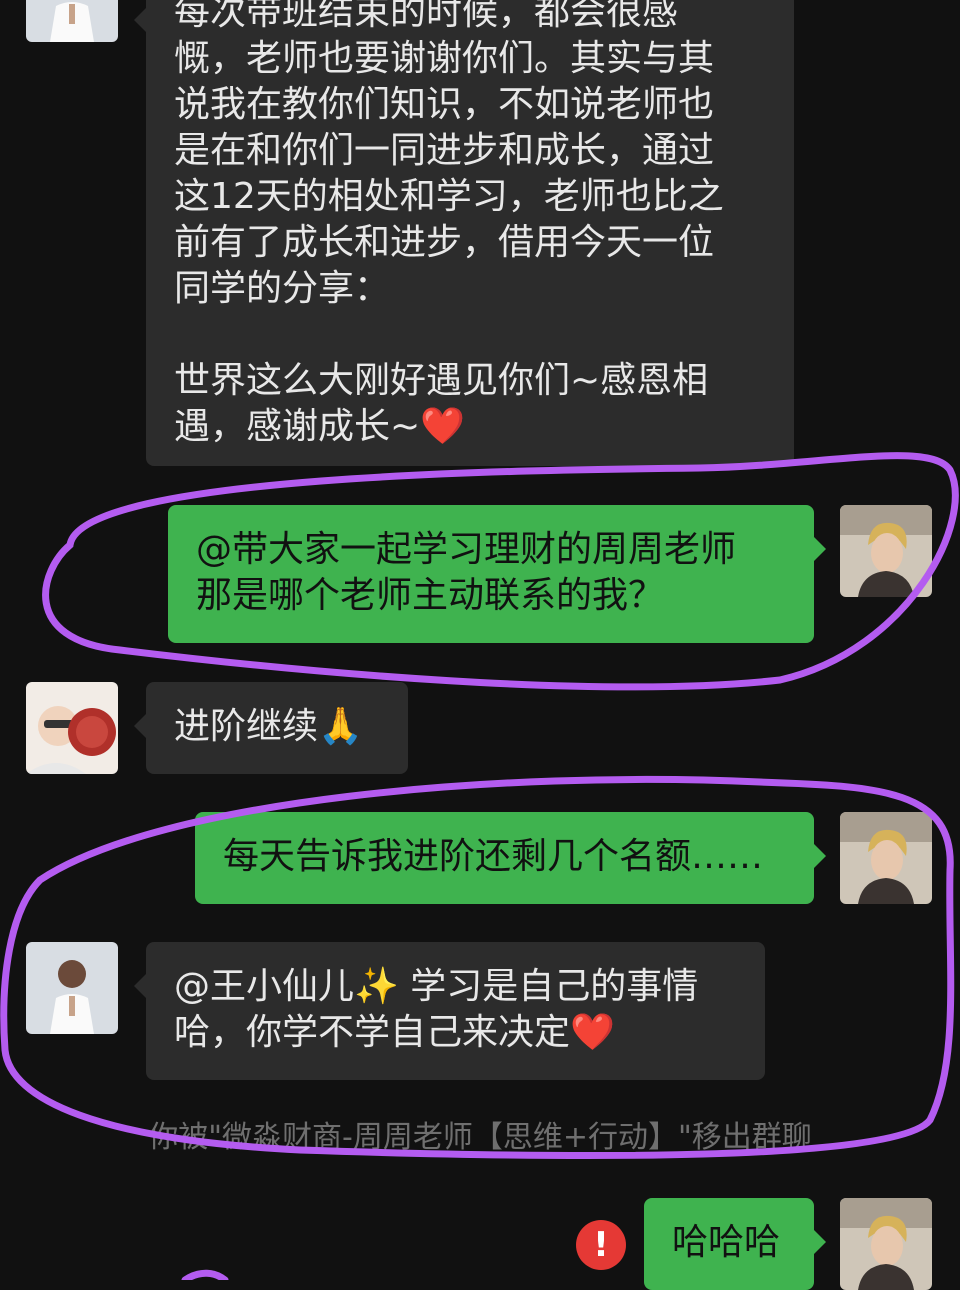 The image size is (960, 1290). I want to click on message-line: 哈哈哈, so click(726, 1242).